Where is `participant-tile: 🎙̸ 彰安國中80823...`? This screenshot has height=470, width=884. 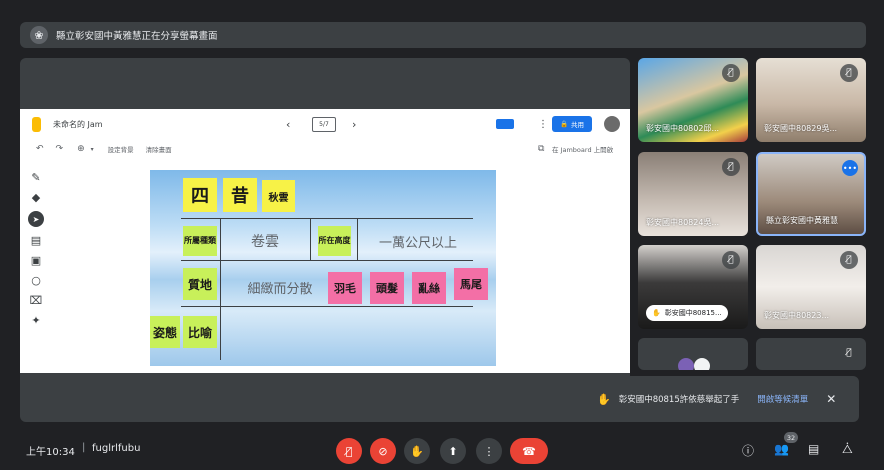
participant-tile: 🎙̸ 彰安國中80823... is located at coordinates (811, 287).